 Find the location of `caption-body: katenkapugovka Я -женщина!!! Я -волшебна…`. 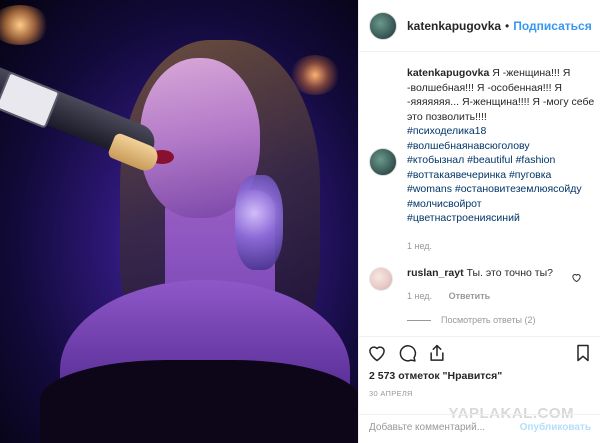

caption-body: katenkapugovka Я -женщина!!! Я -волшебна… is located at coordinates (501, 146).